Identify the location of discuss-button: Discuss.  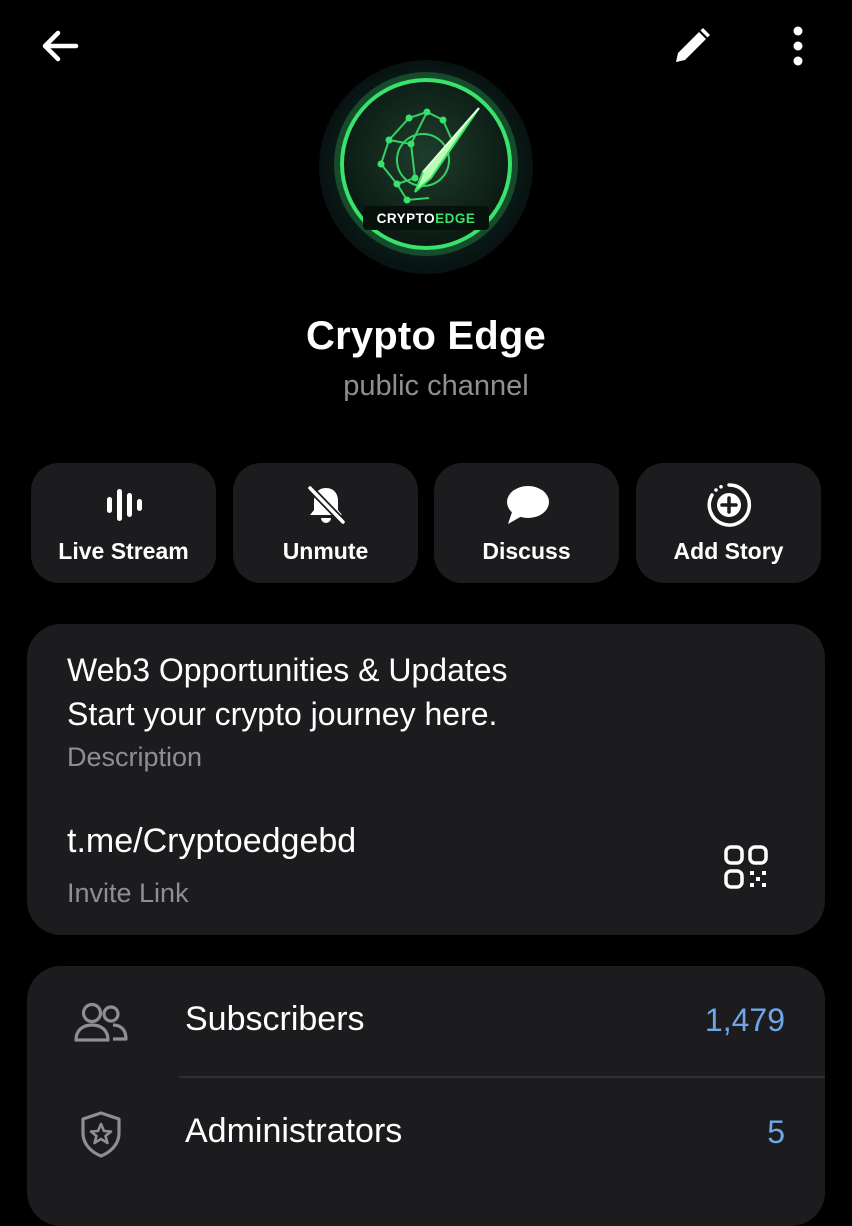
(526, 523).